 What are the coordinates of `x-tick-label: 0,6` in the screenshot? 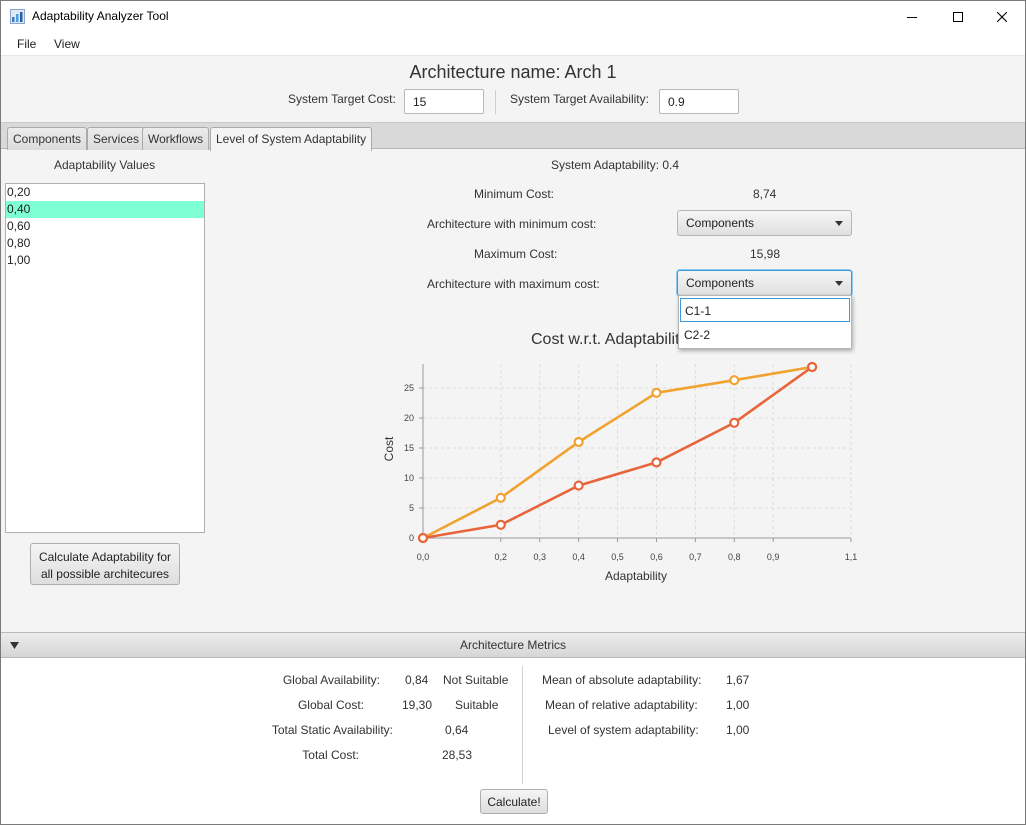 It's located at (656, 557).